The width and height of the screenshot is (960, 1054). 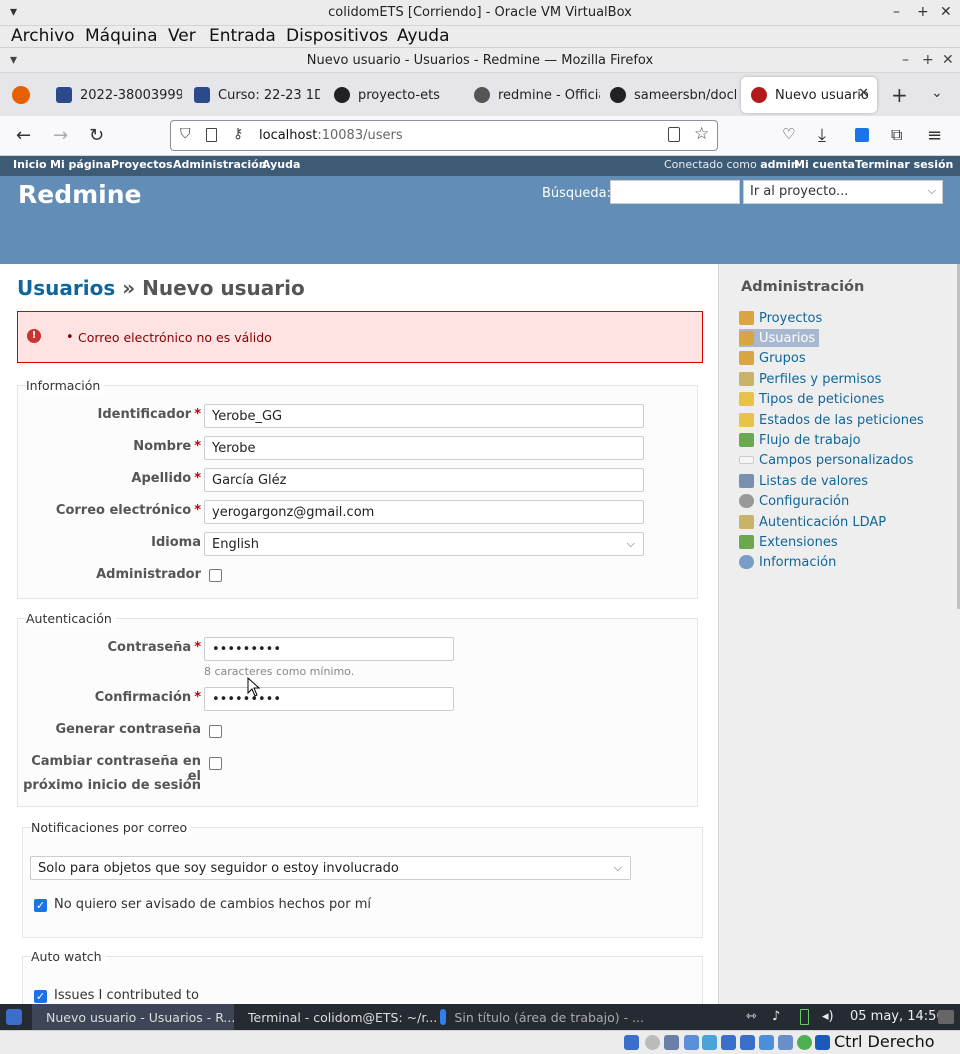 What do you see at coordinates (701, 134) in the screenshot?
I see `bookmark-star-icon: ☆` at bounding box center [701, 134].